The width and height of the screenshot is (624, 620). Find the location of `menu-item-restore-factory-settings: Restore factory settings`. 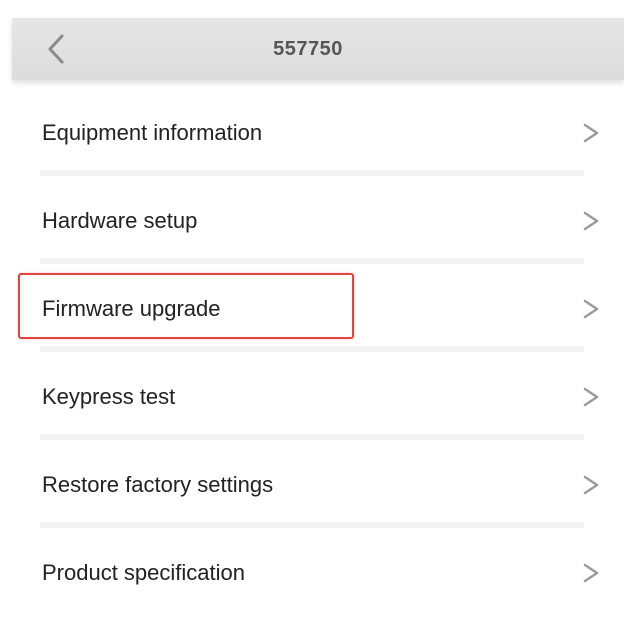

menu-item-restore-factory-settings: Restore factory settings is located at coordinates (312, 488).